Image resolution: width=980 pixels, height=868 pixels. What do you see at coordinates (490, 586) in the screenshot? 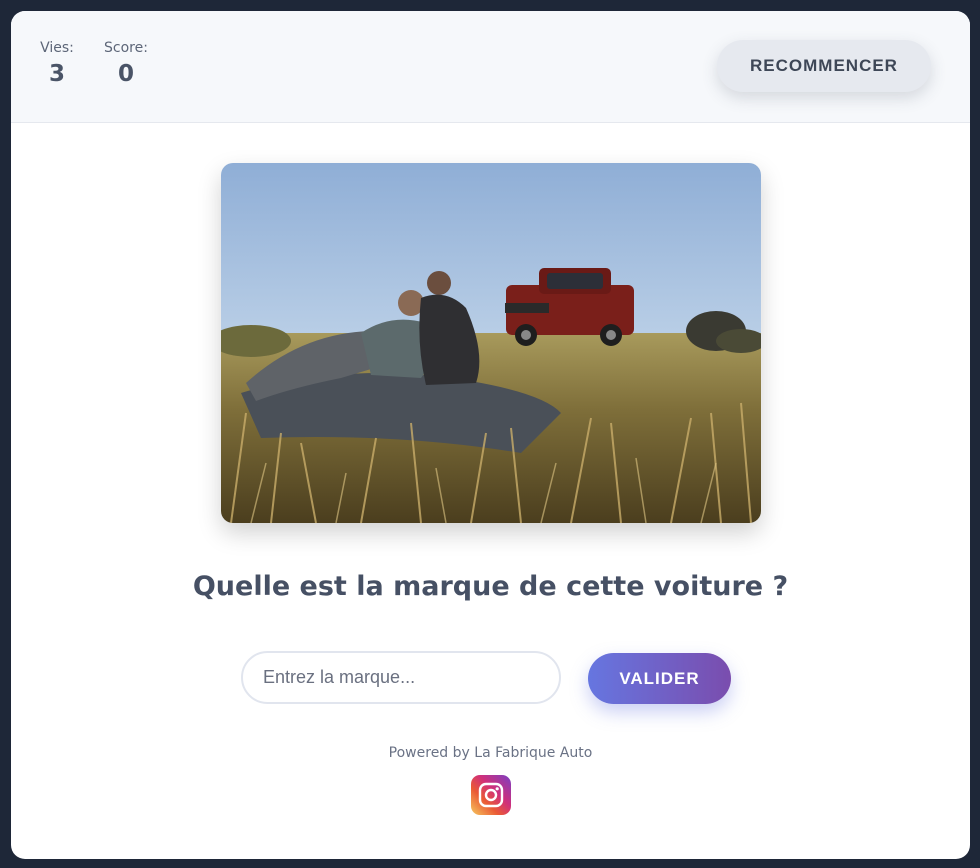
I see `question-text: Quelle est la marque de cette voiture ?` at bounding box center [490, 586].